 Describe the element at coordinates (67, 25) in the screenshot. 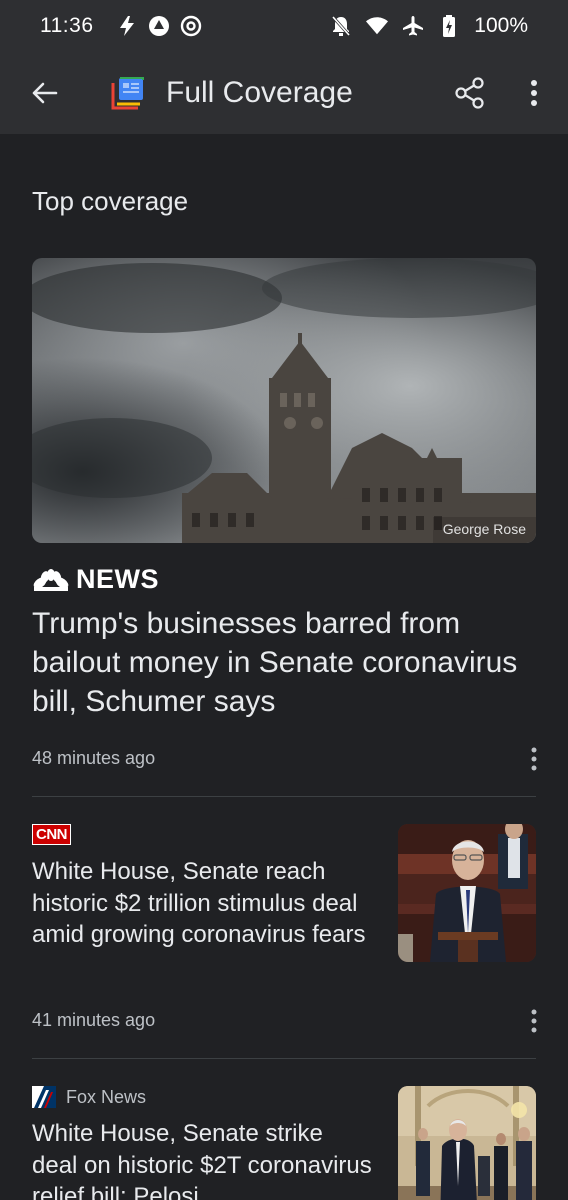

I see `status-time: 11:36` at that location.